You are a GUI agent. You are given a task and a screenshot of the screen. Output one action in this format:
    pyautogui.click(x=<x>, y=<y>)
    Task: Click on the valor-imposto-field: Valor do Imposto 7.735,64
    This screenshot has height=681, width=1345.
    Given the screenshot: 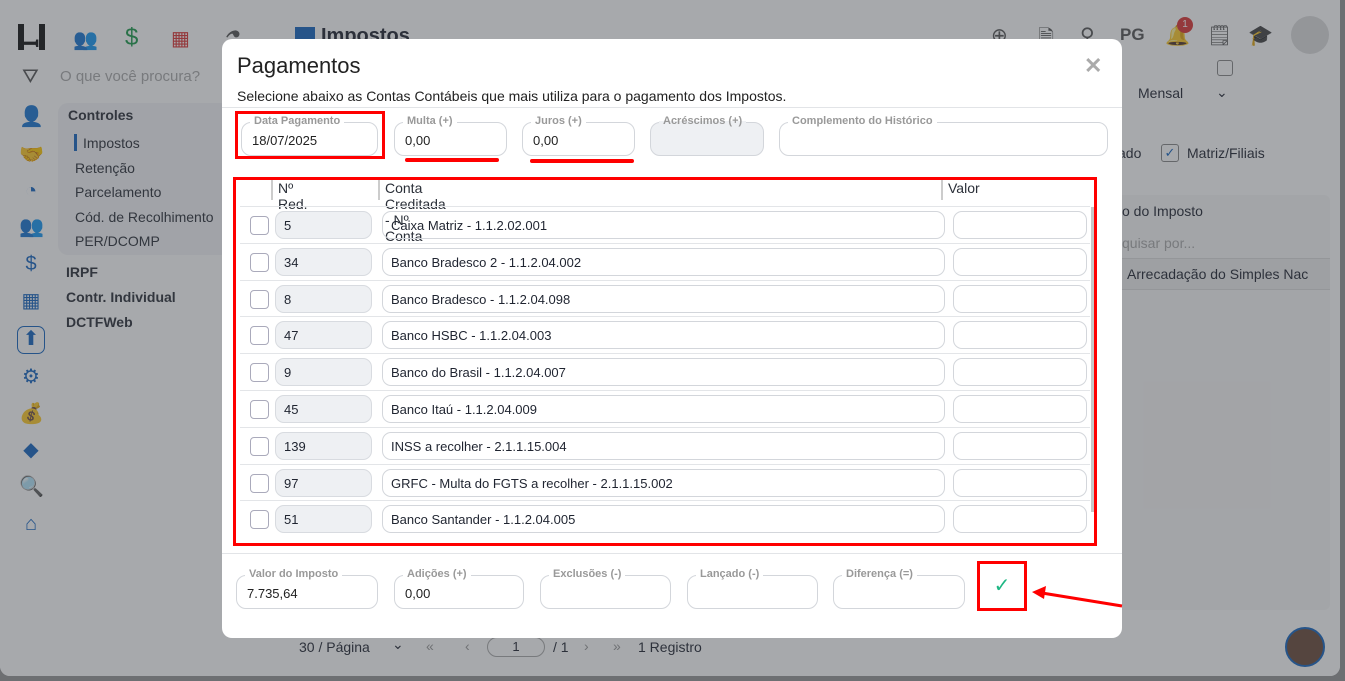 What is the action you would take?
    pyautogui.click(x=307, y=588)
    